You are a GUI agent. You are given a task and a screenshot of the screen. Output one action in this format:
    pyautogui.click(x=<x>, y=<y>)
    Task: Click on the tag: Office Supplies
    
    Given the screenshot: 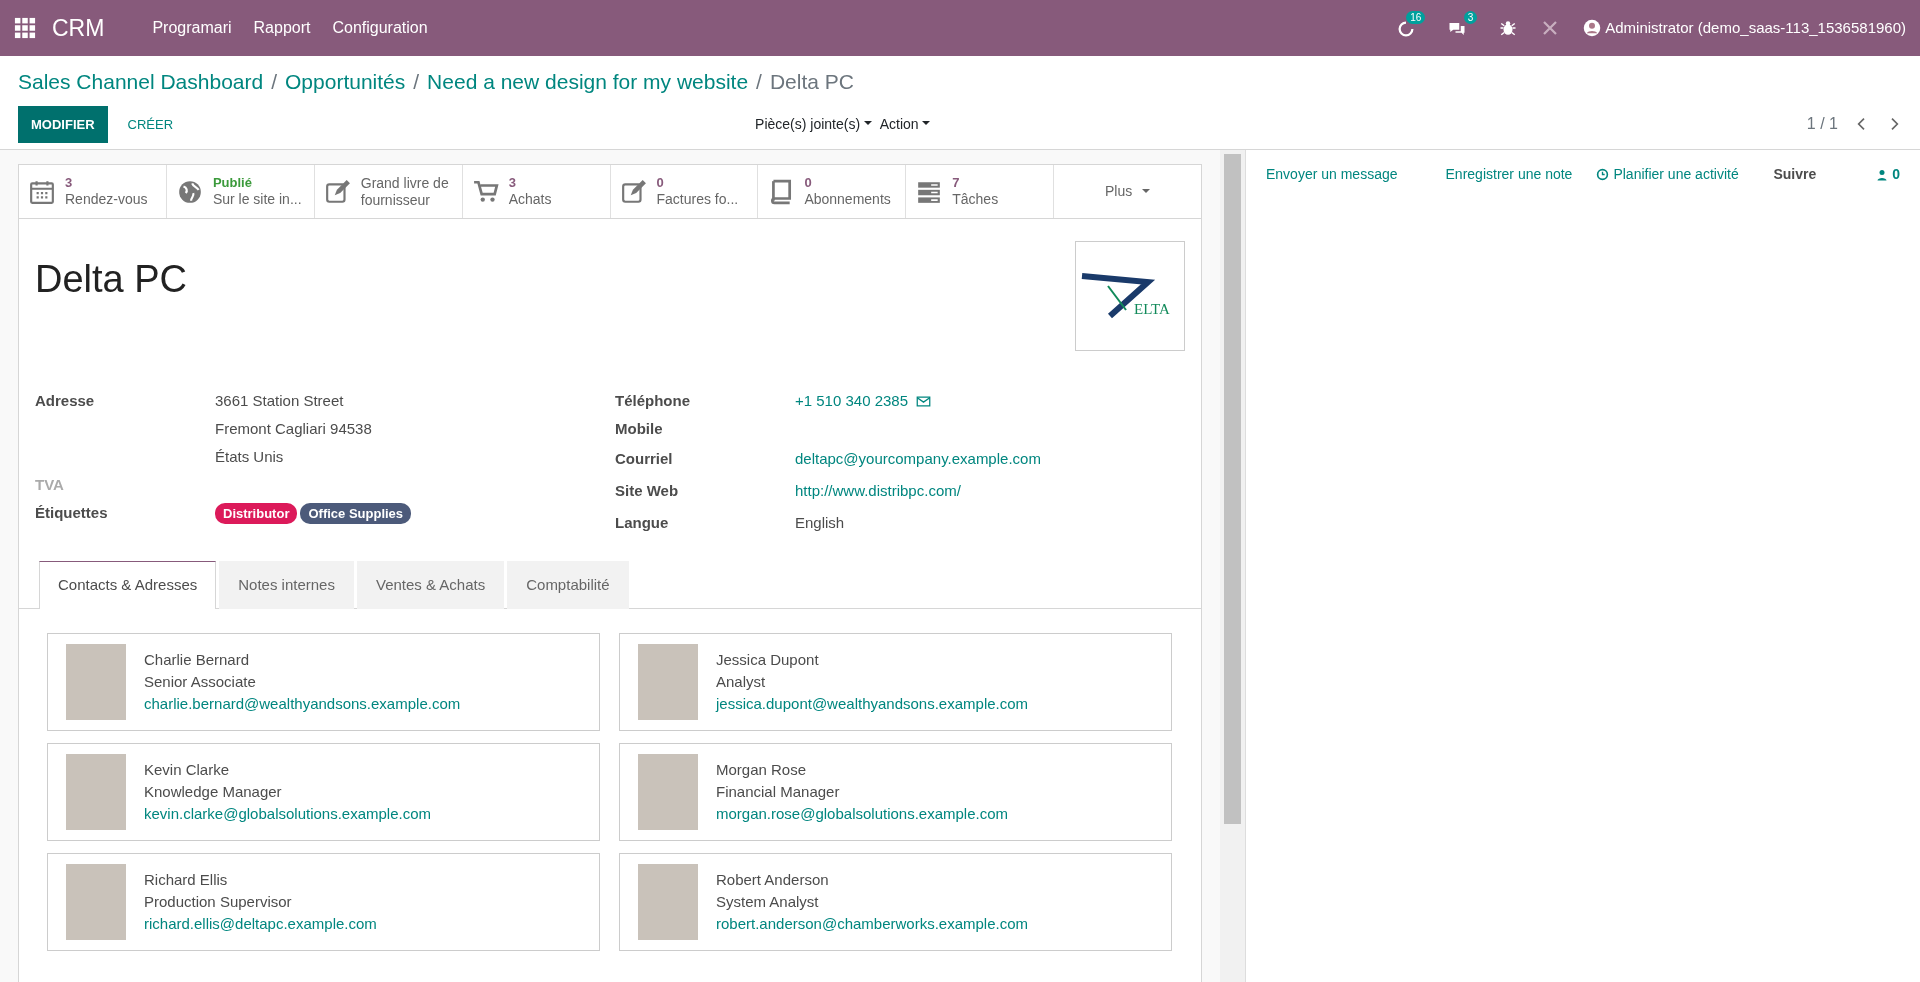 What is the action you would take?
    pyautogui.click(x=356, y=513)
    